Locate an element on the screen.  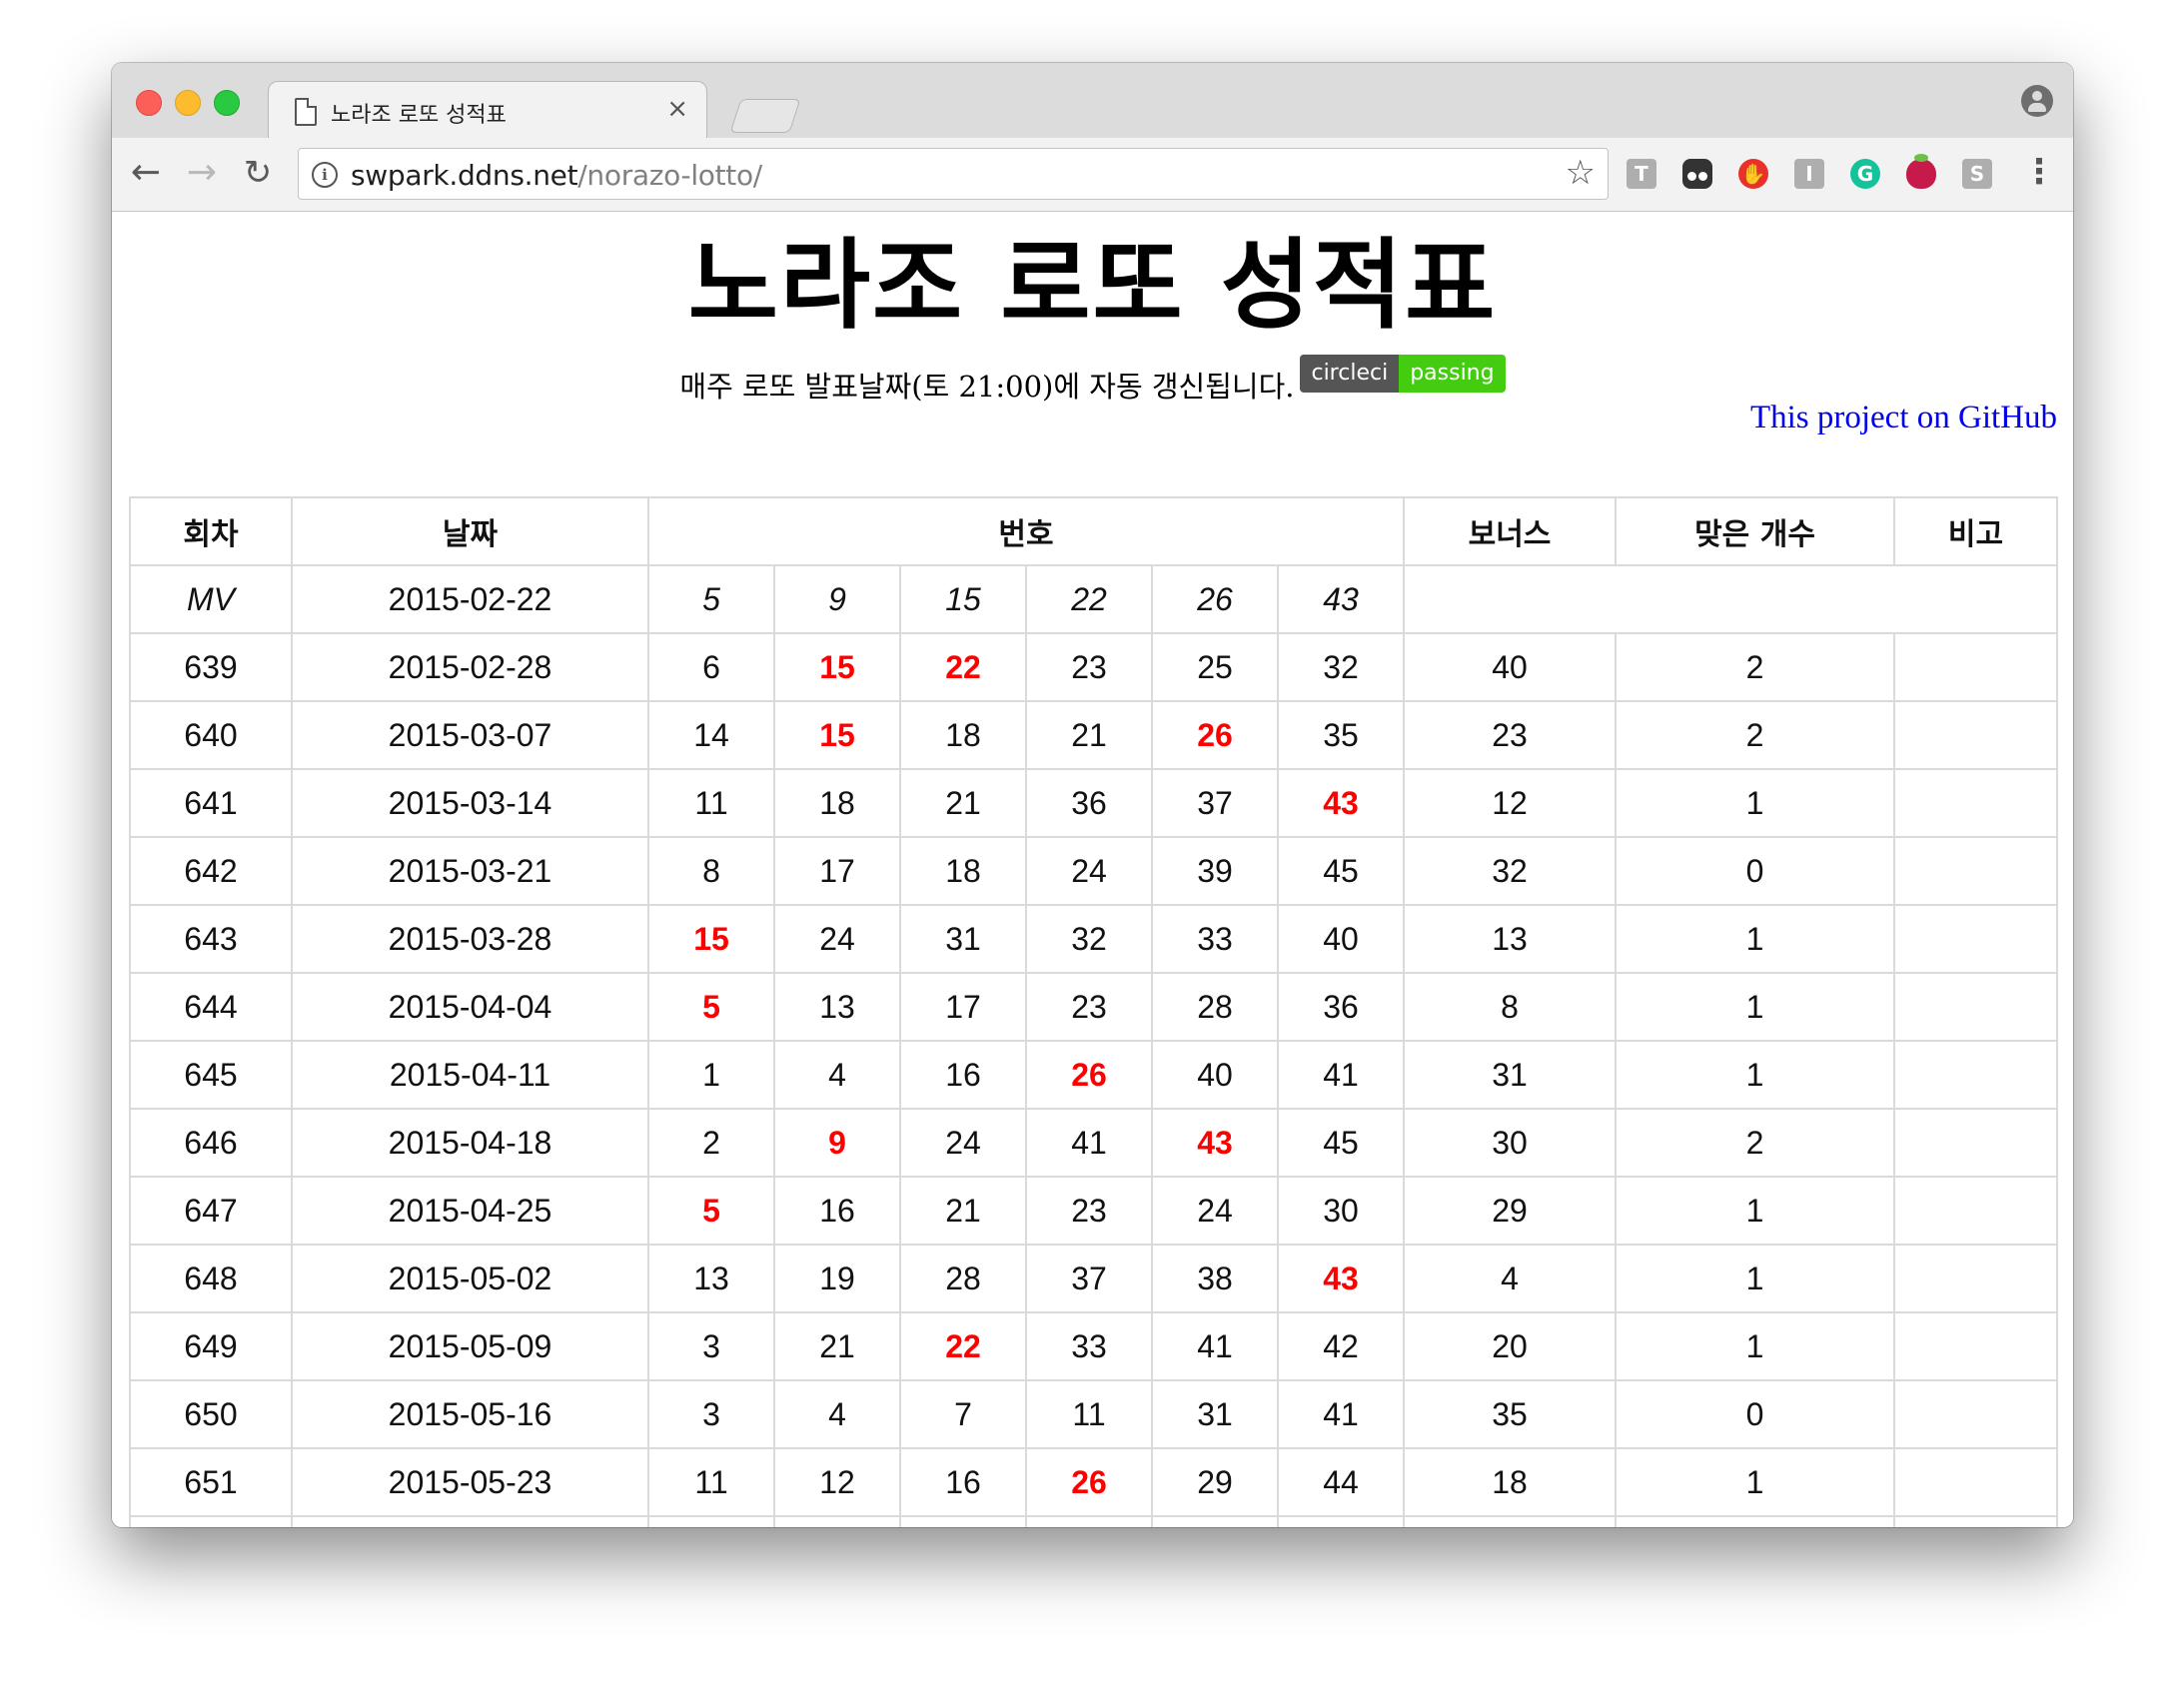
mv-number: 22 is located at coordinates (1089, 599).